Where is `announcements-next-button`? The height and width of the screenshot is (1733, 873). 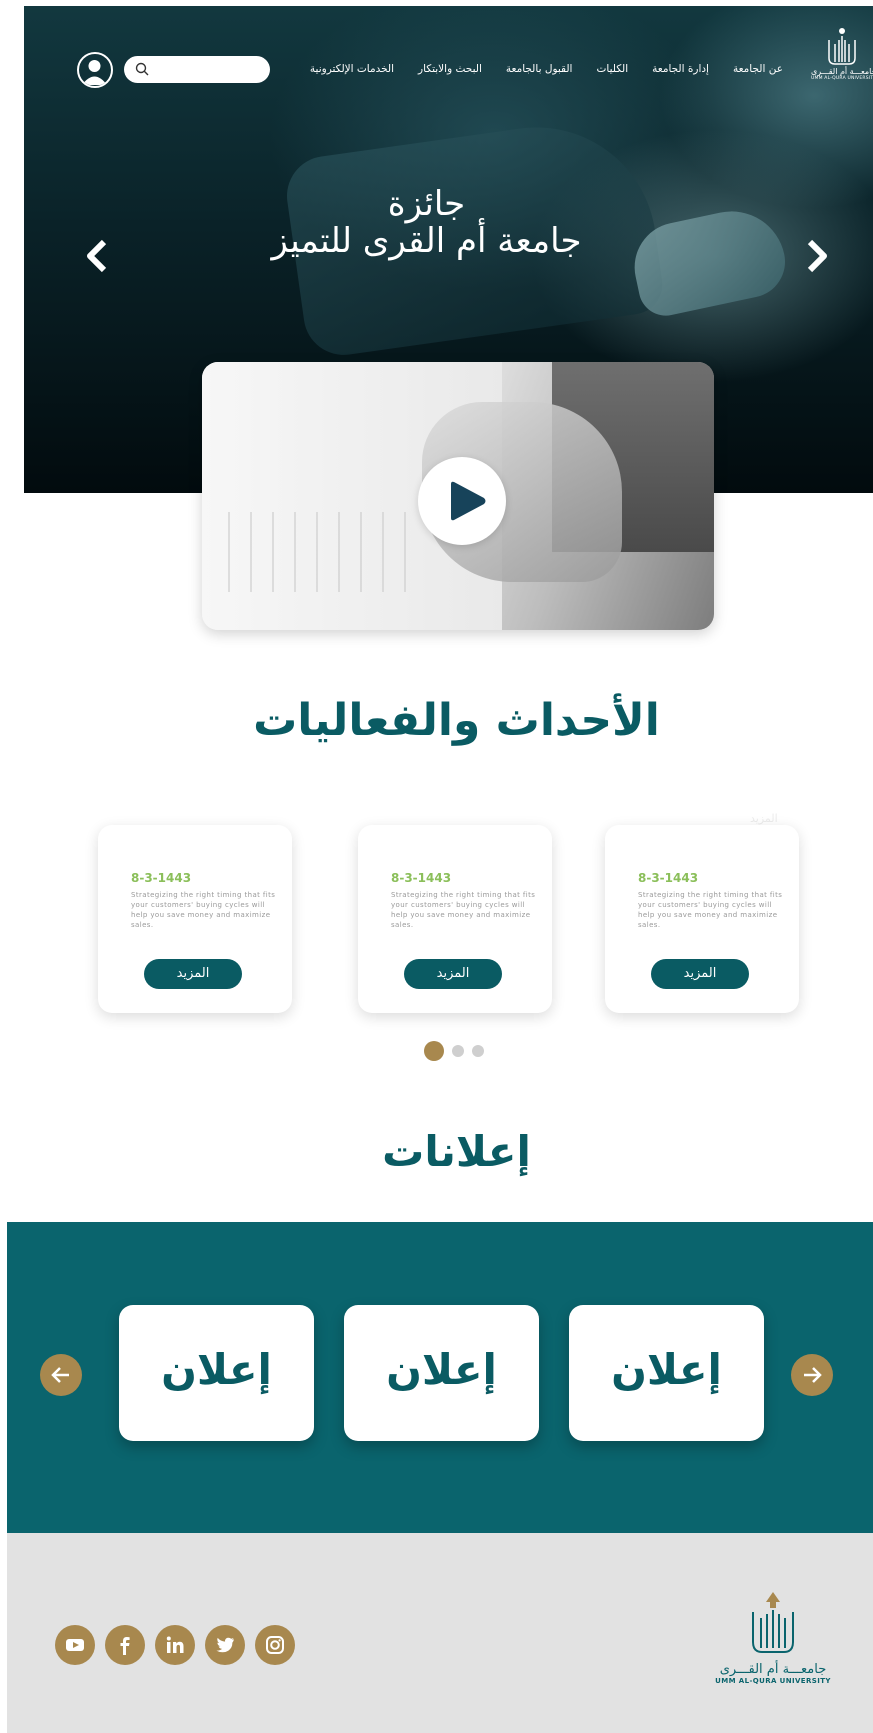
announcements-next-button is located at coordinates (812, 1375).